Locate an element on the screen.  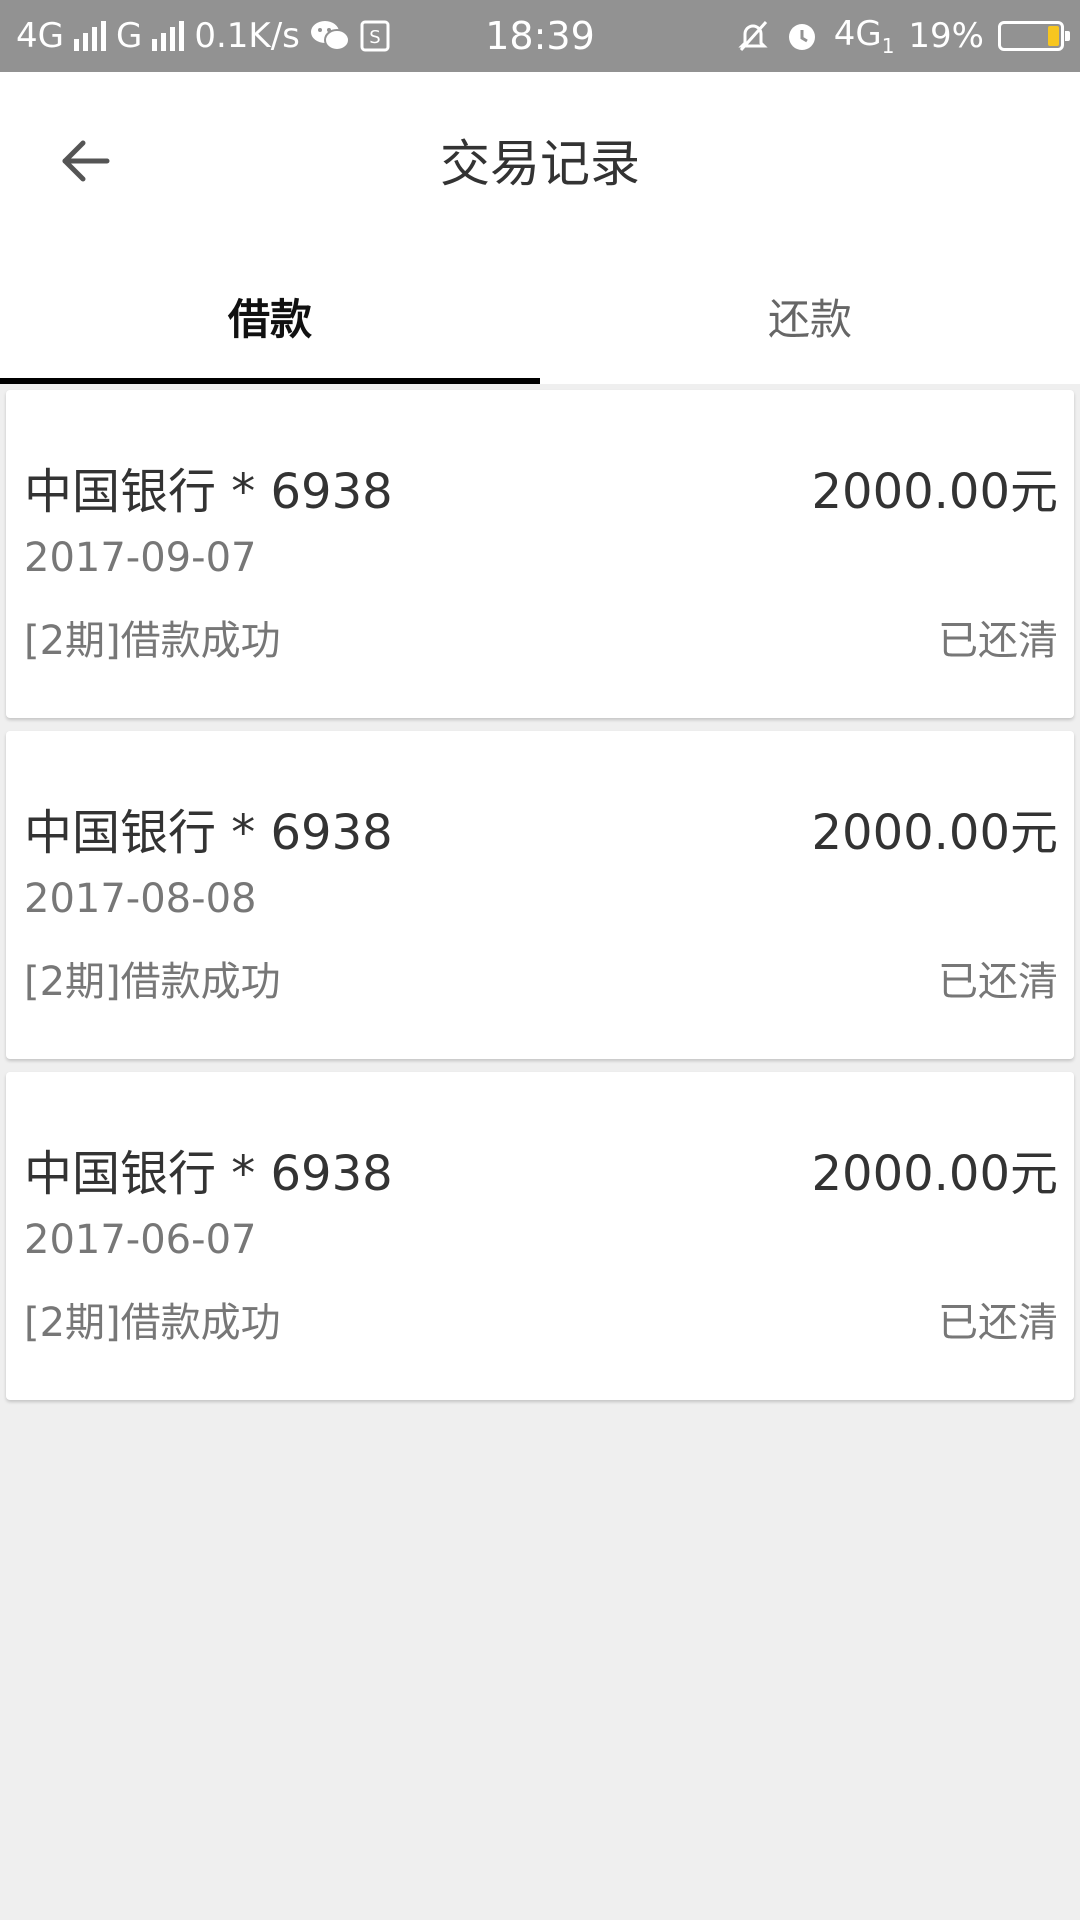
app-header: 交易记录 is located at coordinates (540, 160).